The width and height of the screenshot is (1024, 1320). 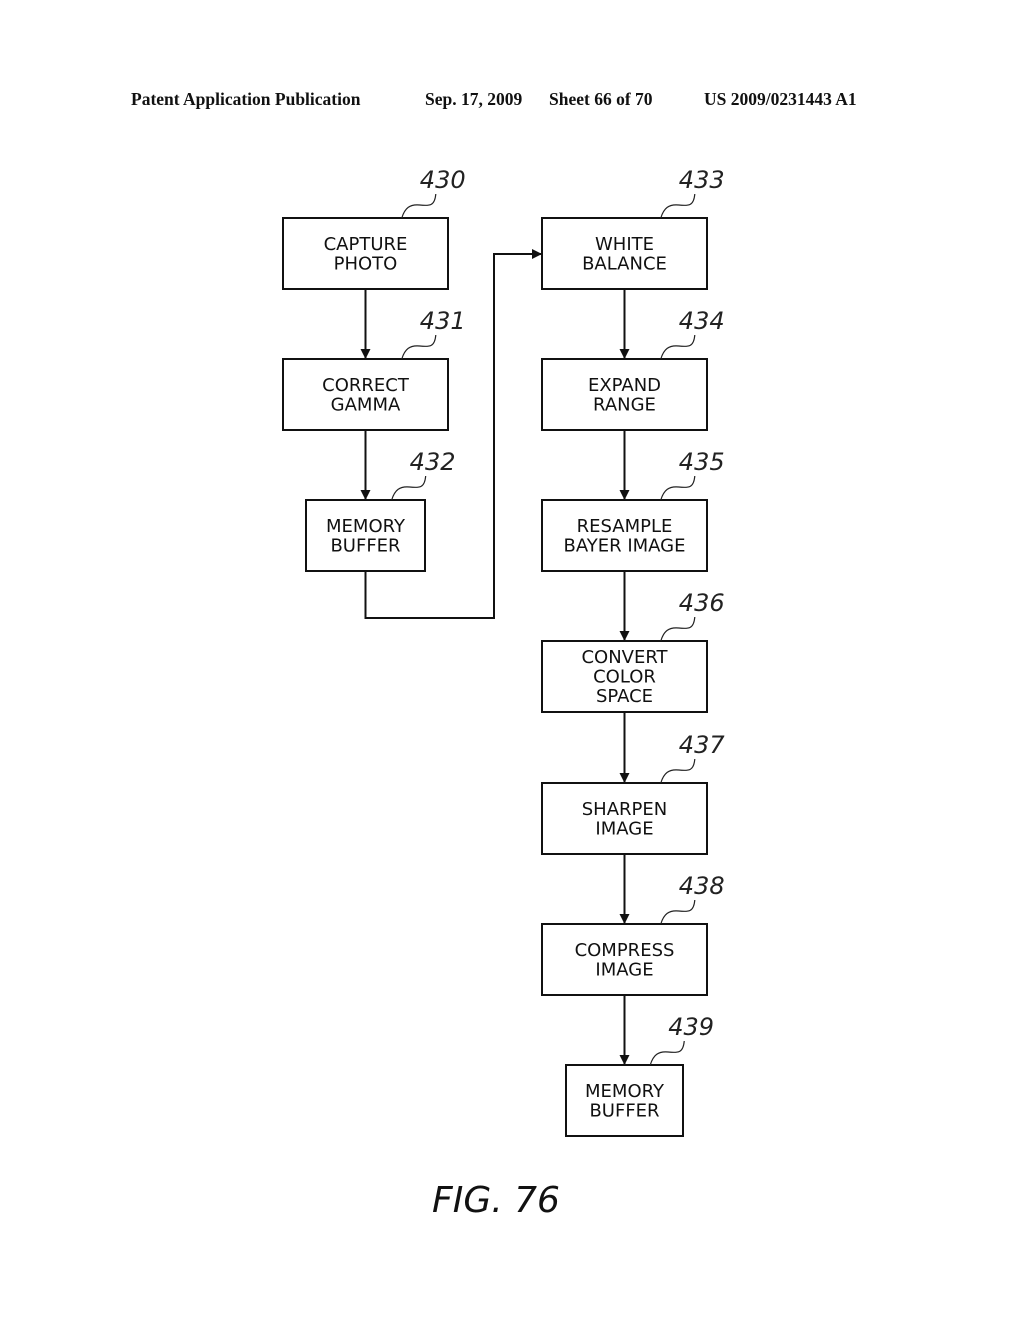 I want to click on reference-numeral: 439, so click(x=691, y=1027).